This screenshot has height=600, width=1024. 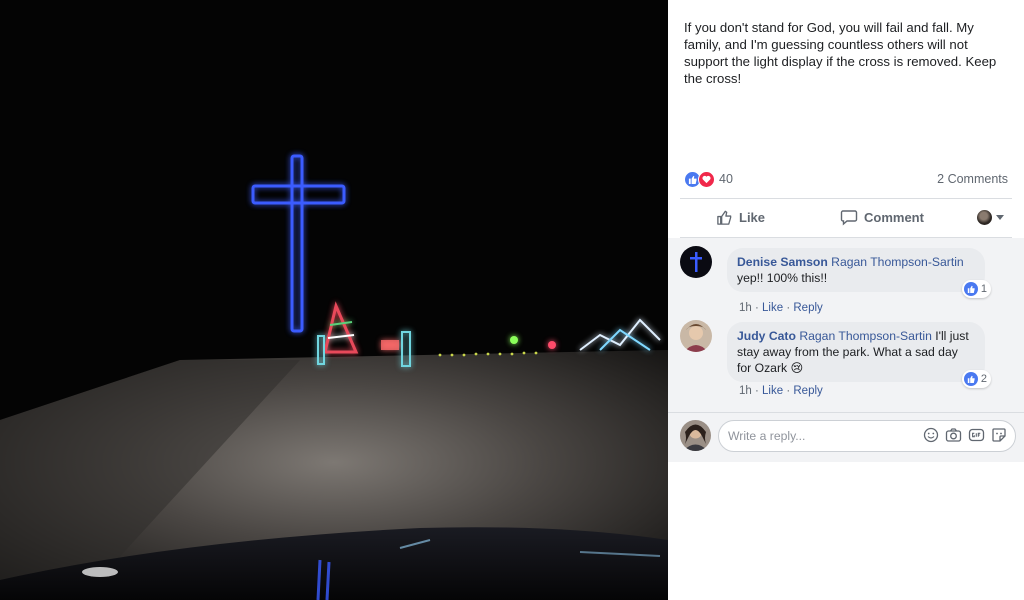 What do you see at coordinates (782, 278) in the screenshot?
I see `comment-text: yep!! 100% this!!` at bounding box center [782, 278].